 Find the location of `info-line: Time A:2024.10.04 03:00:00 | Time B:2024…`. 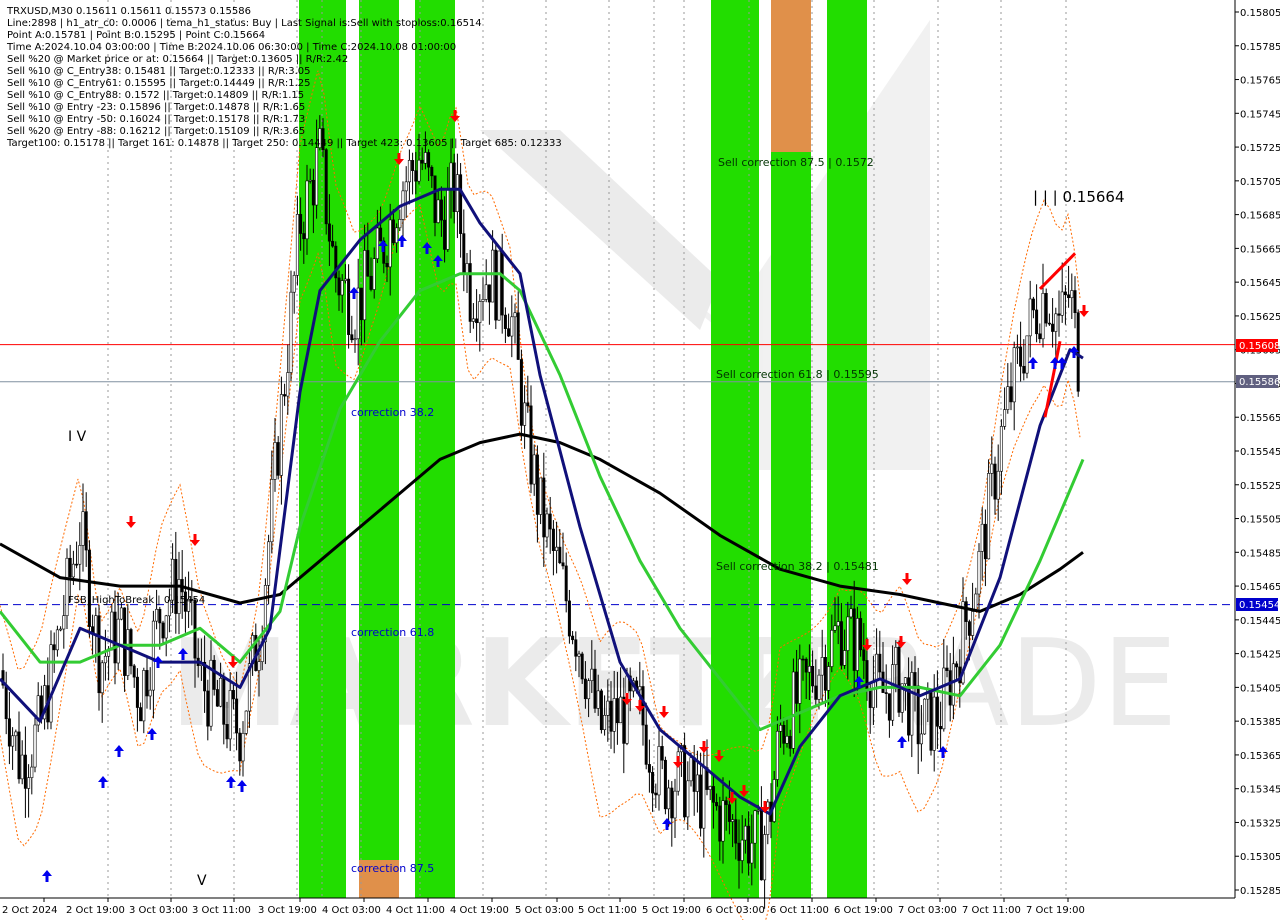

info-line: Time A:2024.10.04 03:00:00 | Time B:2024… is located at coordinates (231, 47).